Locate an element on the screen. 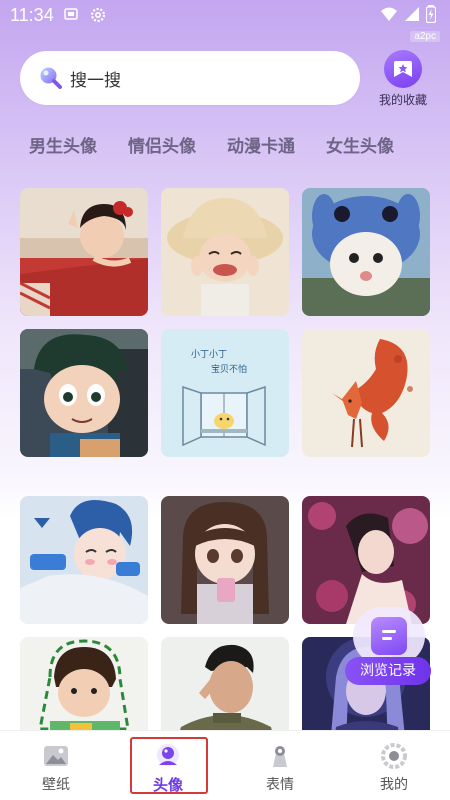 Image resolution: width=450 pixels, height=800 pixels. nav-item-profile: 我的 is located at coordinates (394, 765).